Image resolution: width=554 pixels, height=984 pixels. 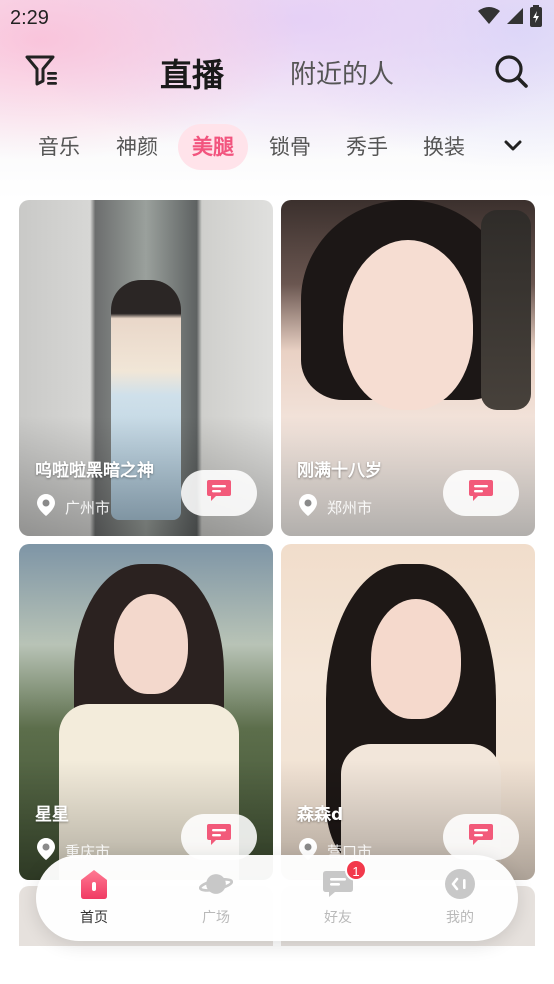 I want to click on card-name: 呜啦啦黑暗之神, so click(x=94, y=471).